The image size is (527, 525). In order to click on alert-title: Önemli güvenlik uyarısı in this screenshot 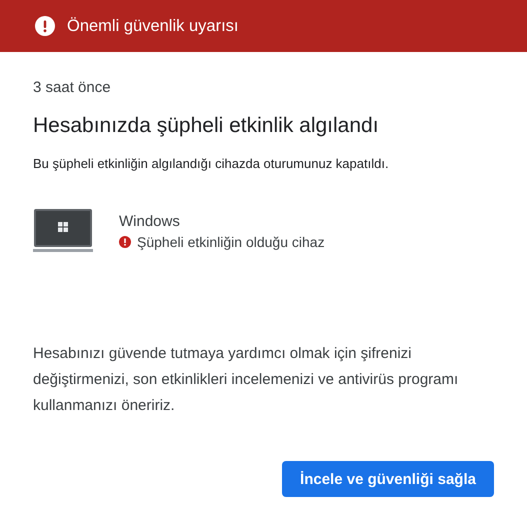, I will do `click(152, 26)`.